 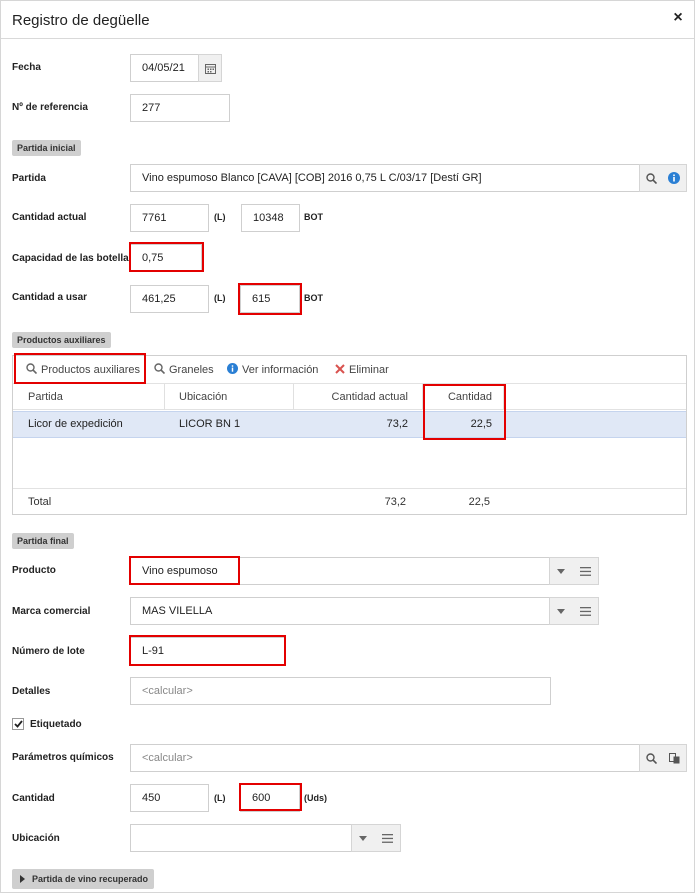 What do you see at coordinates (457, 425) in the screenshot?
I see `cell-cantidad: 22,5` at bounding box center [457, 425].